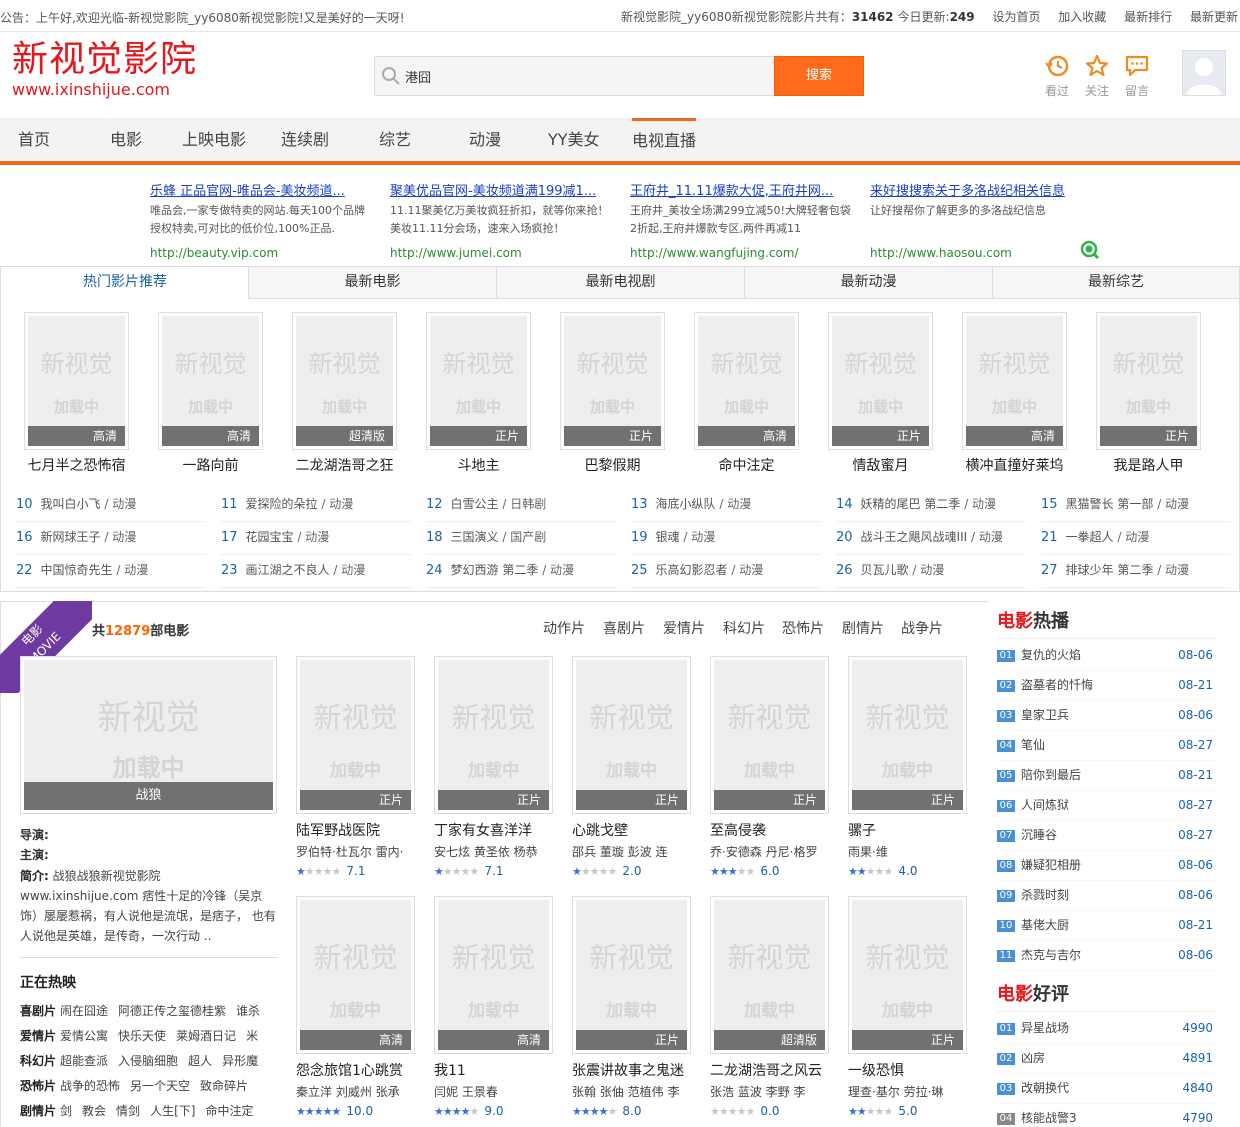  I want to click on good-list-title: 凶房, so click(1033, 1058).